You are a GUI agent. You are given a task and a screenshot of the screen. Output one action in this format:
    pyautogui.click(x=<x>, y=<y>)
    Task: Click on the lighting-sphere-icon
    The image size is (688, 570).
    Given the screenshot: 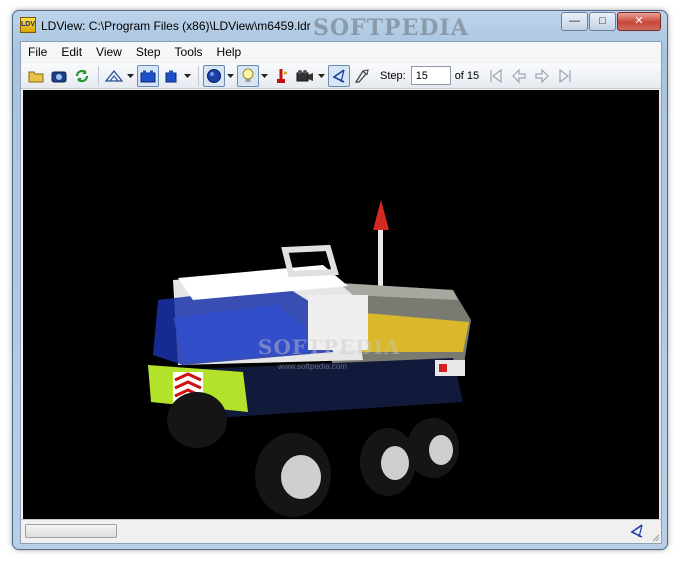 What is the action you would take?
    pyautogui.click(x=214, y=75)
    